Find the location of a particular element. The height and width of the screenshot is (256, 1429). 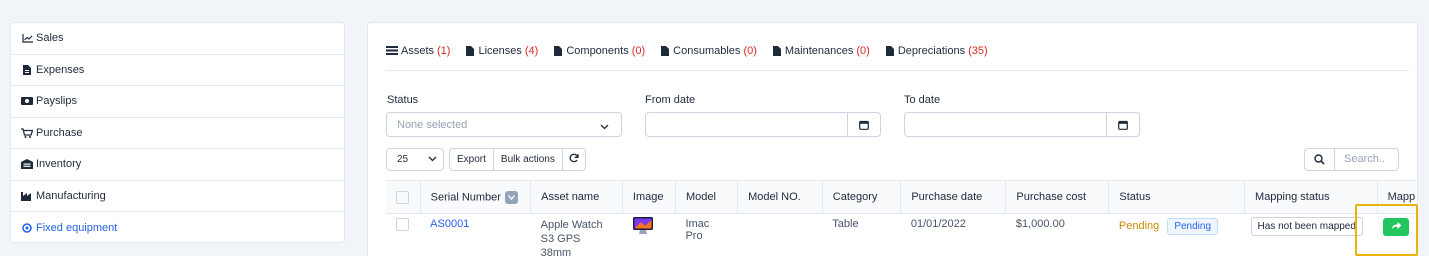

tab-label: Maintenances is located at coordinates (819, 51).